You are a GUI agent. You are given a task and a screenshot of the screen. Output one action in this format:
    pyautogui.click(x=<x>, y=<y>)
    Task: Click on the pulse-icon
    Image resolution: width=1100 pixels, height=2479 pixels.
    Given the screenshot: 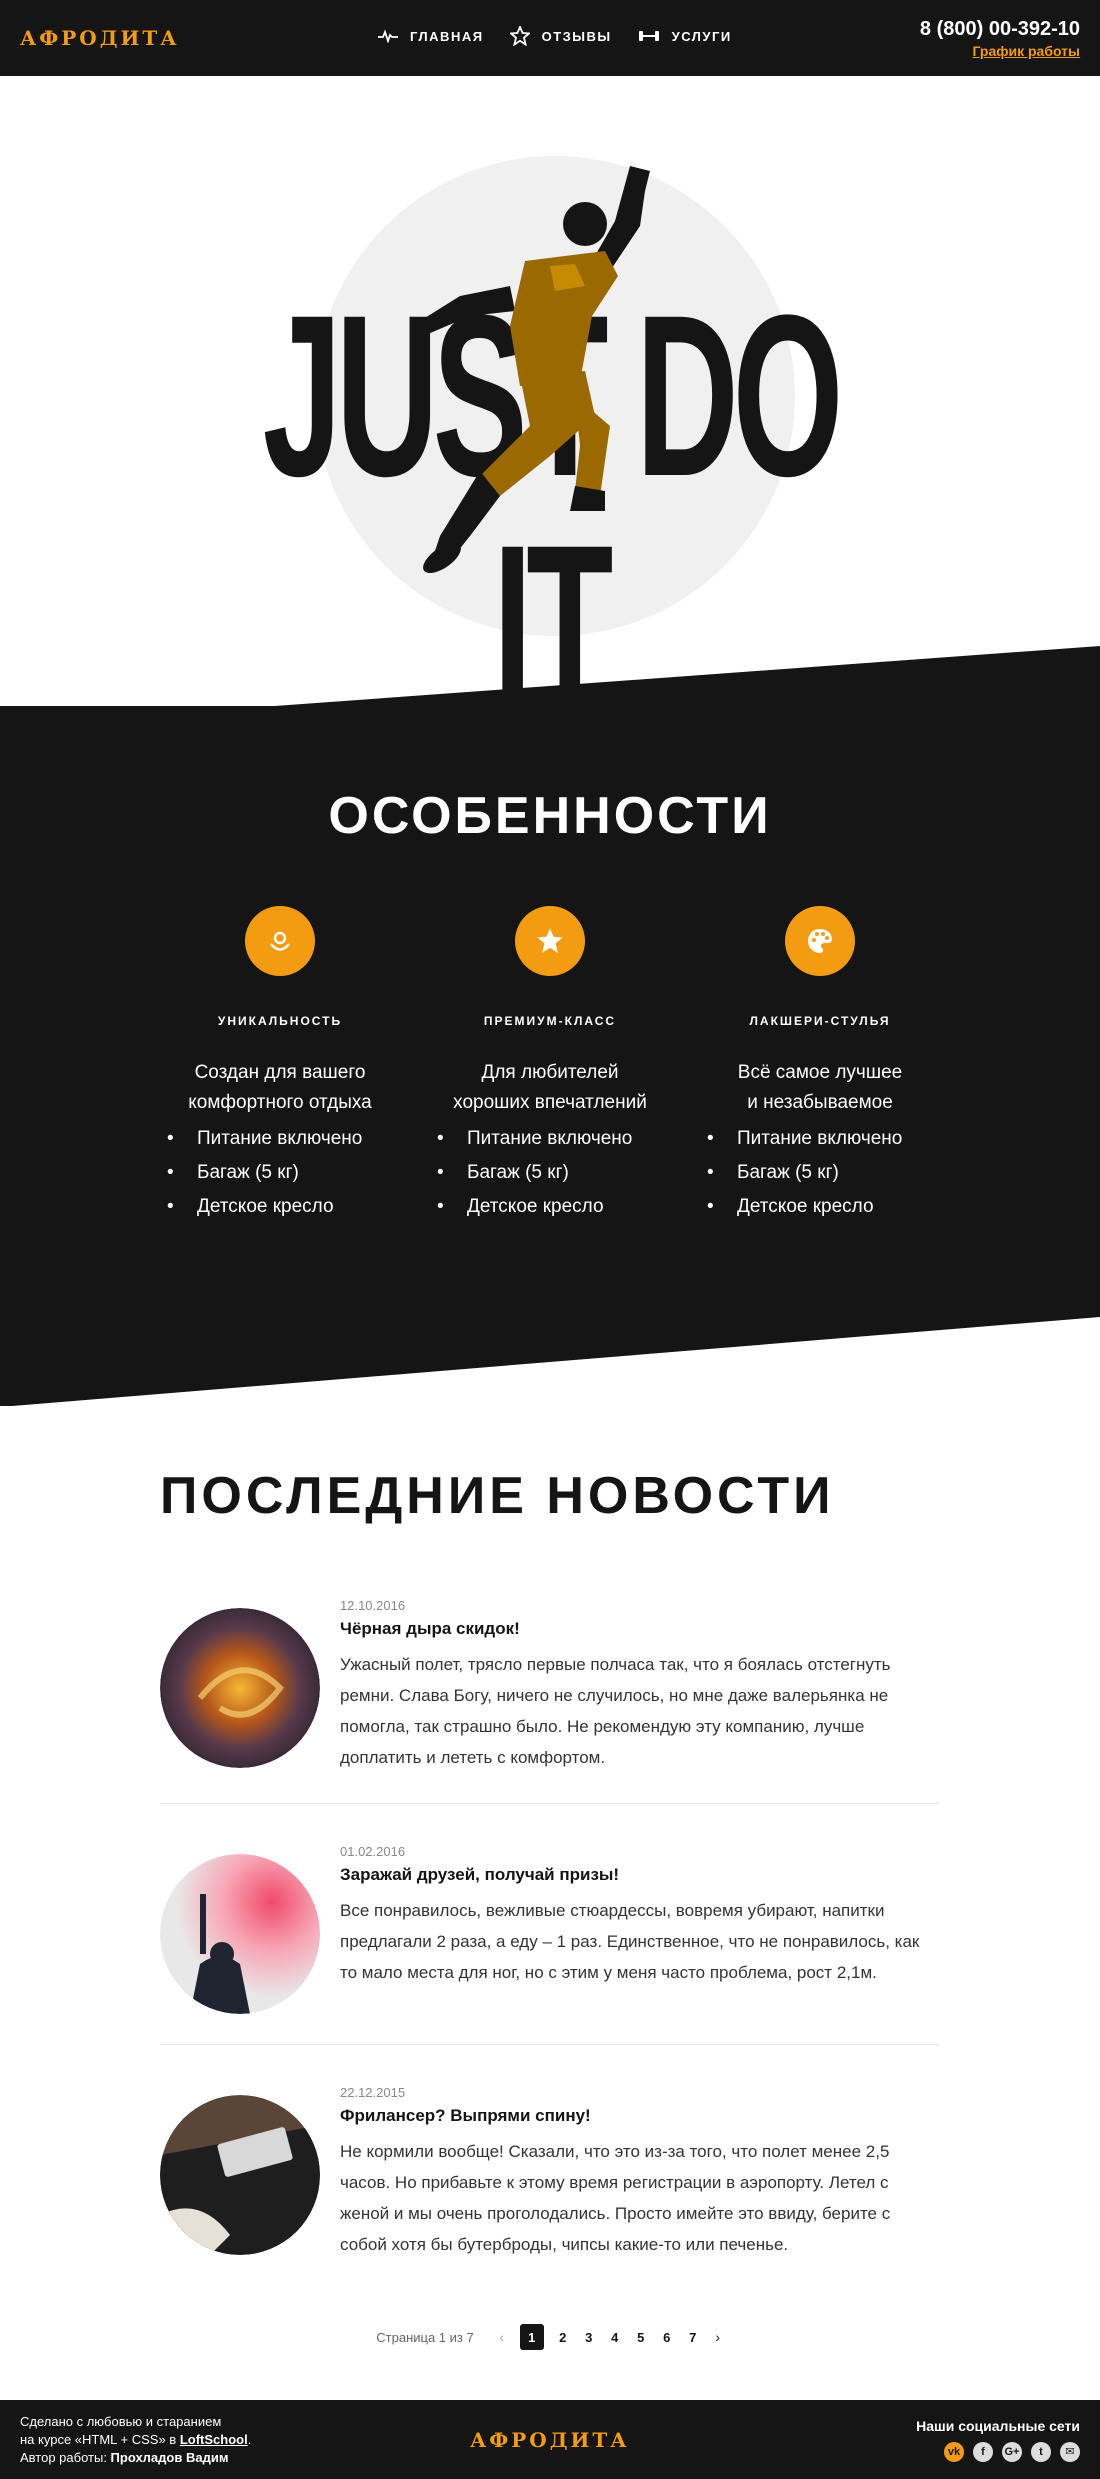 What is the action you would take?
    pyautogui.click(x=388, y=36)
    